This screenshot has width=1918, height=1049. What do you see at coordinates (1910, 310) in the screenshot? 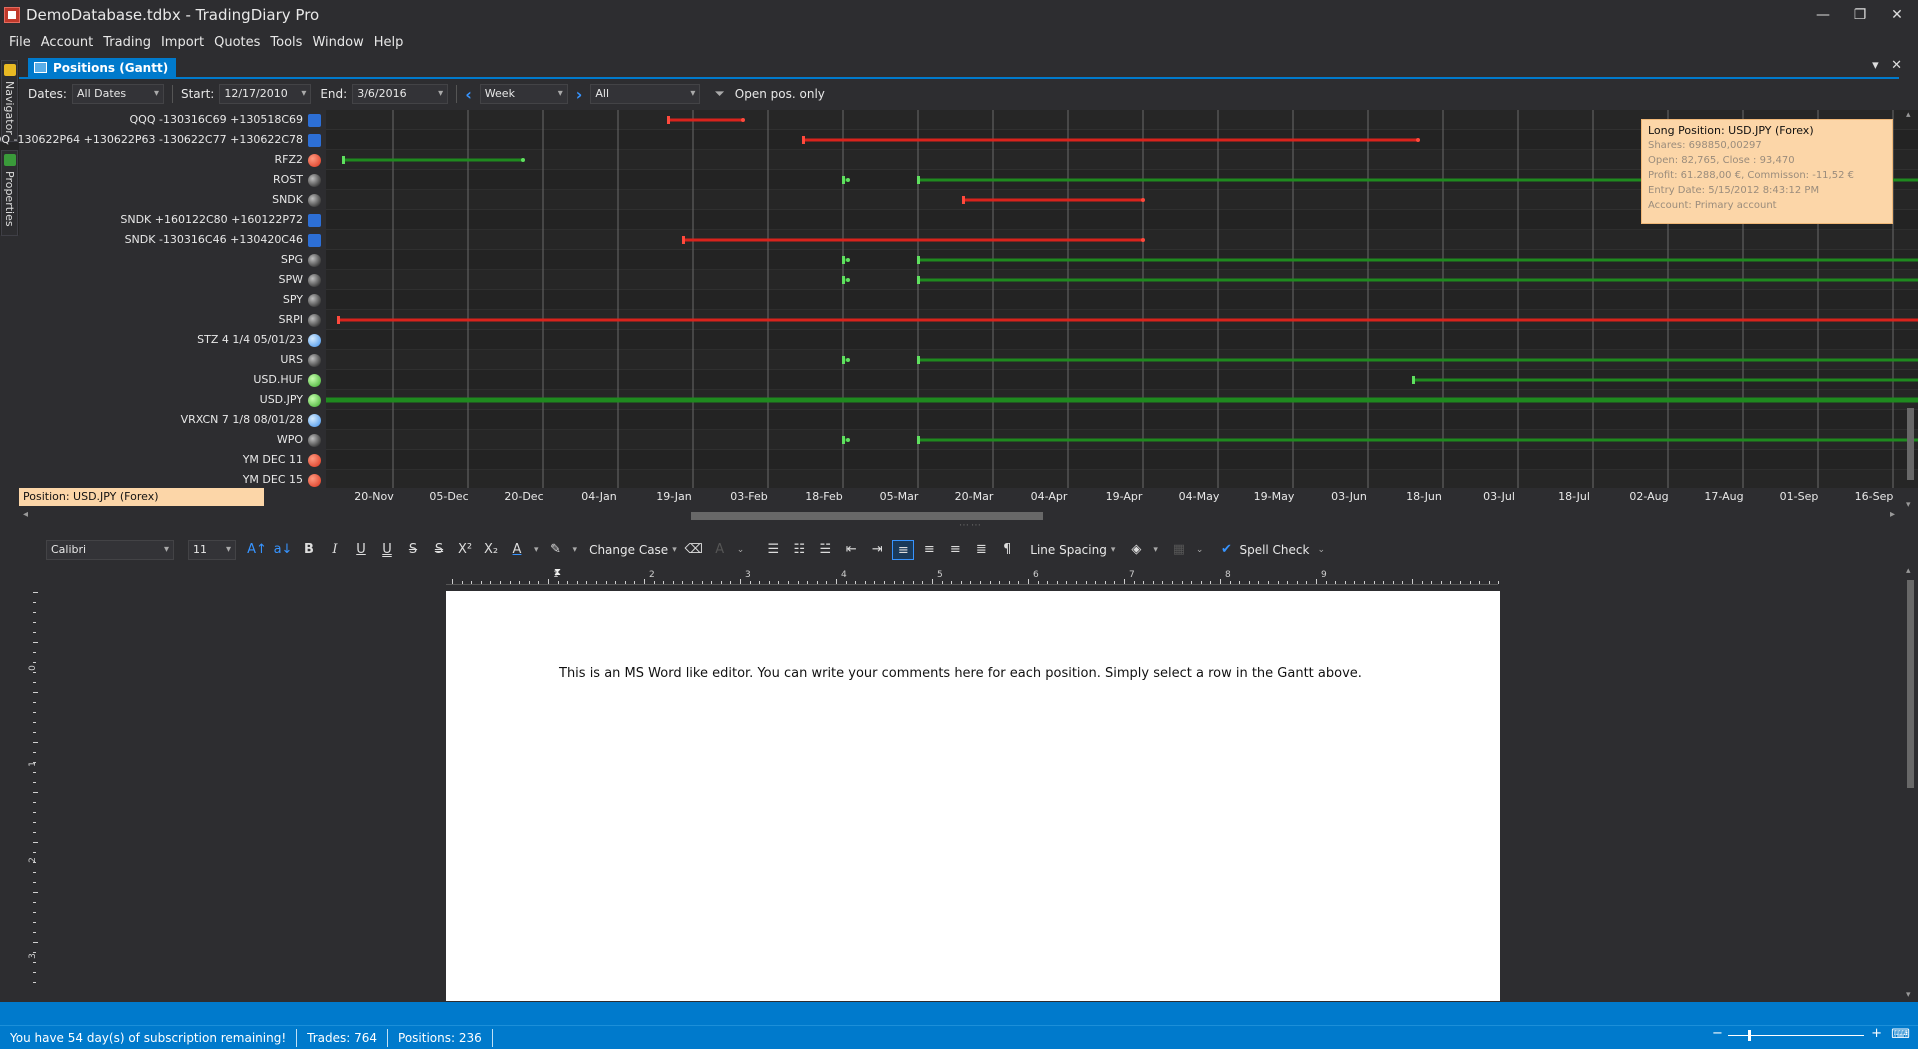
I see `gantt-vertical-scrollbar: ▴ ▾` at bounding box center [1910, 310].